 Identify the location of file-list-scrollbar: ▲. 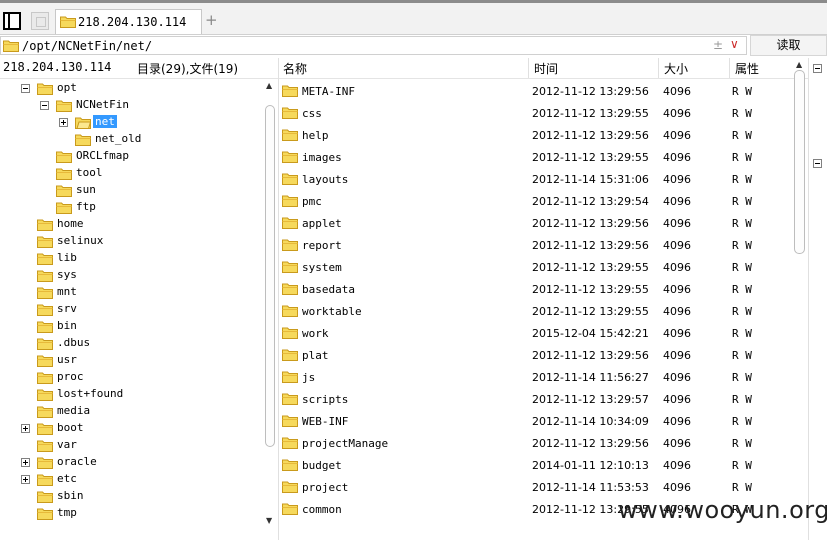
(800, 299).